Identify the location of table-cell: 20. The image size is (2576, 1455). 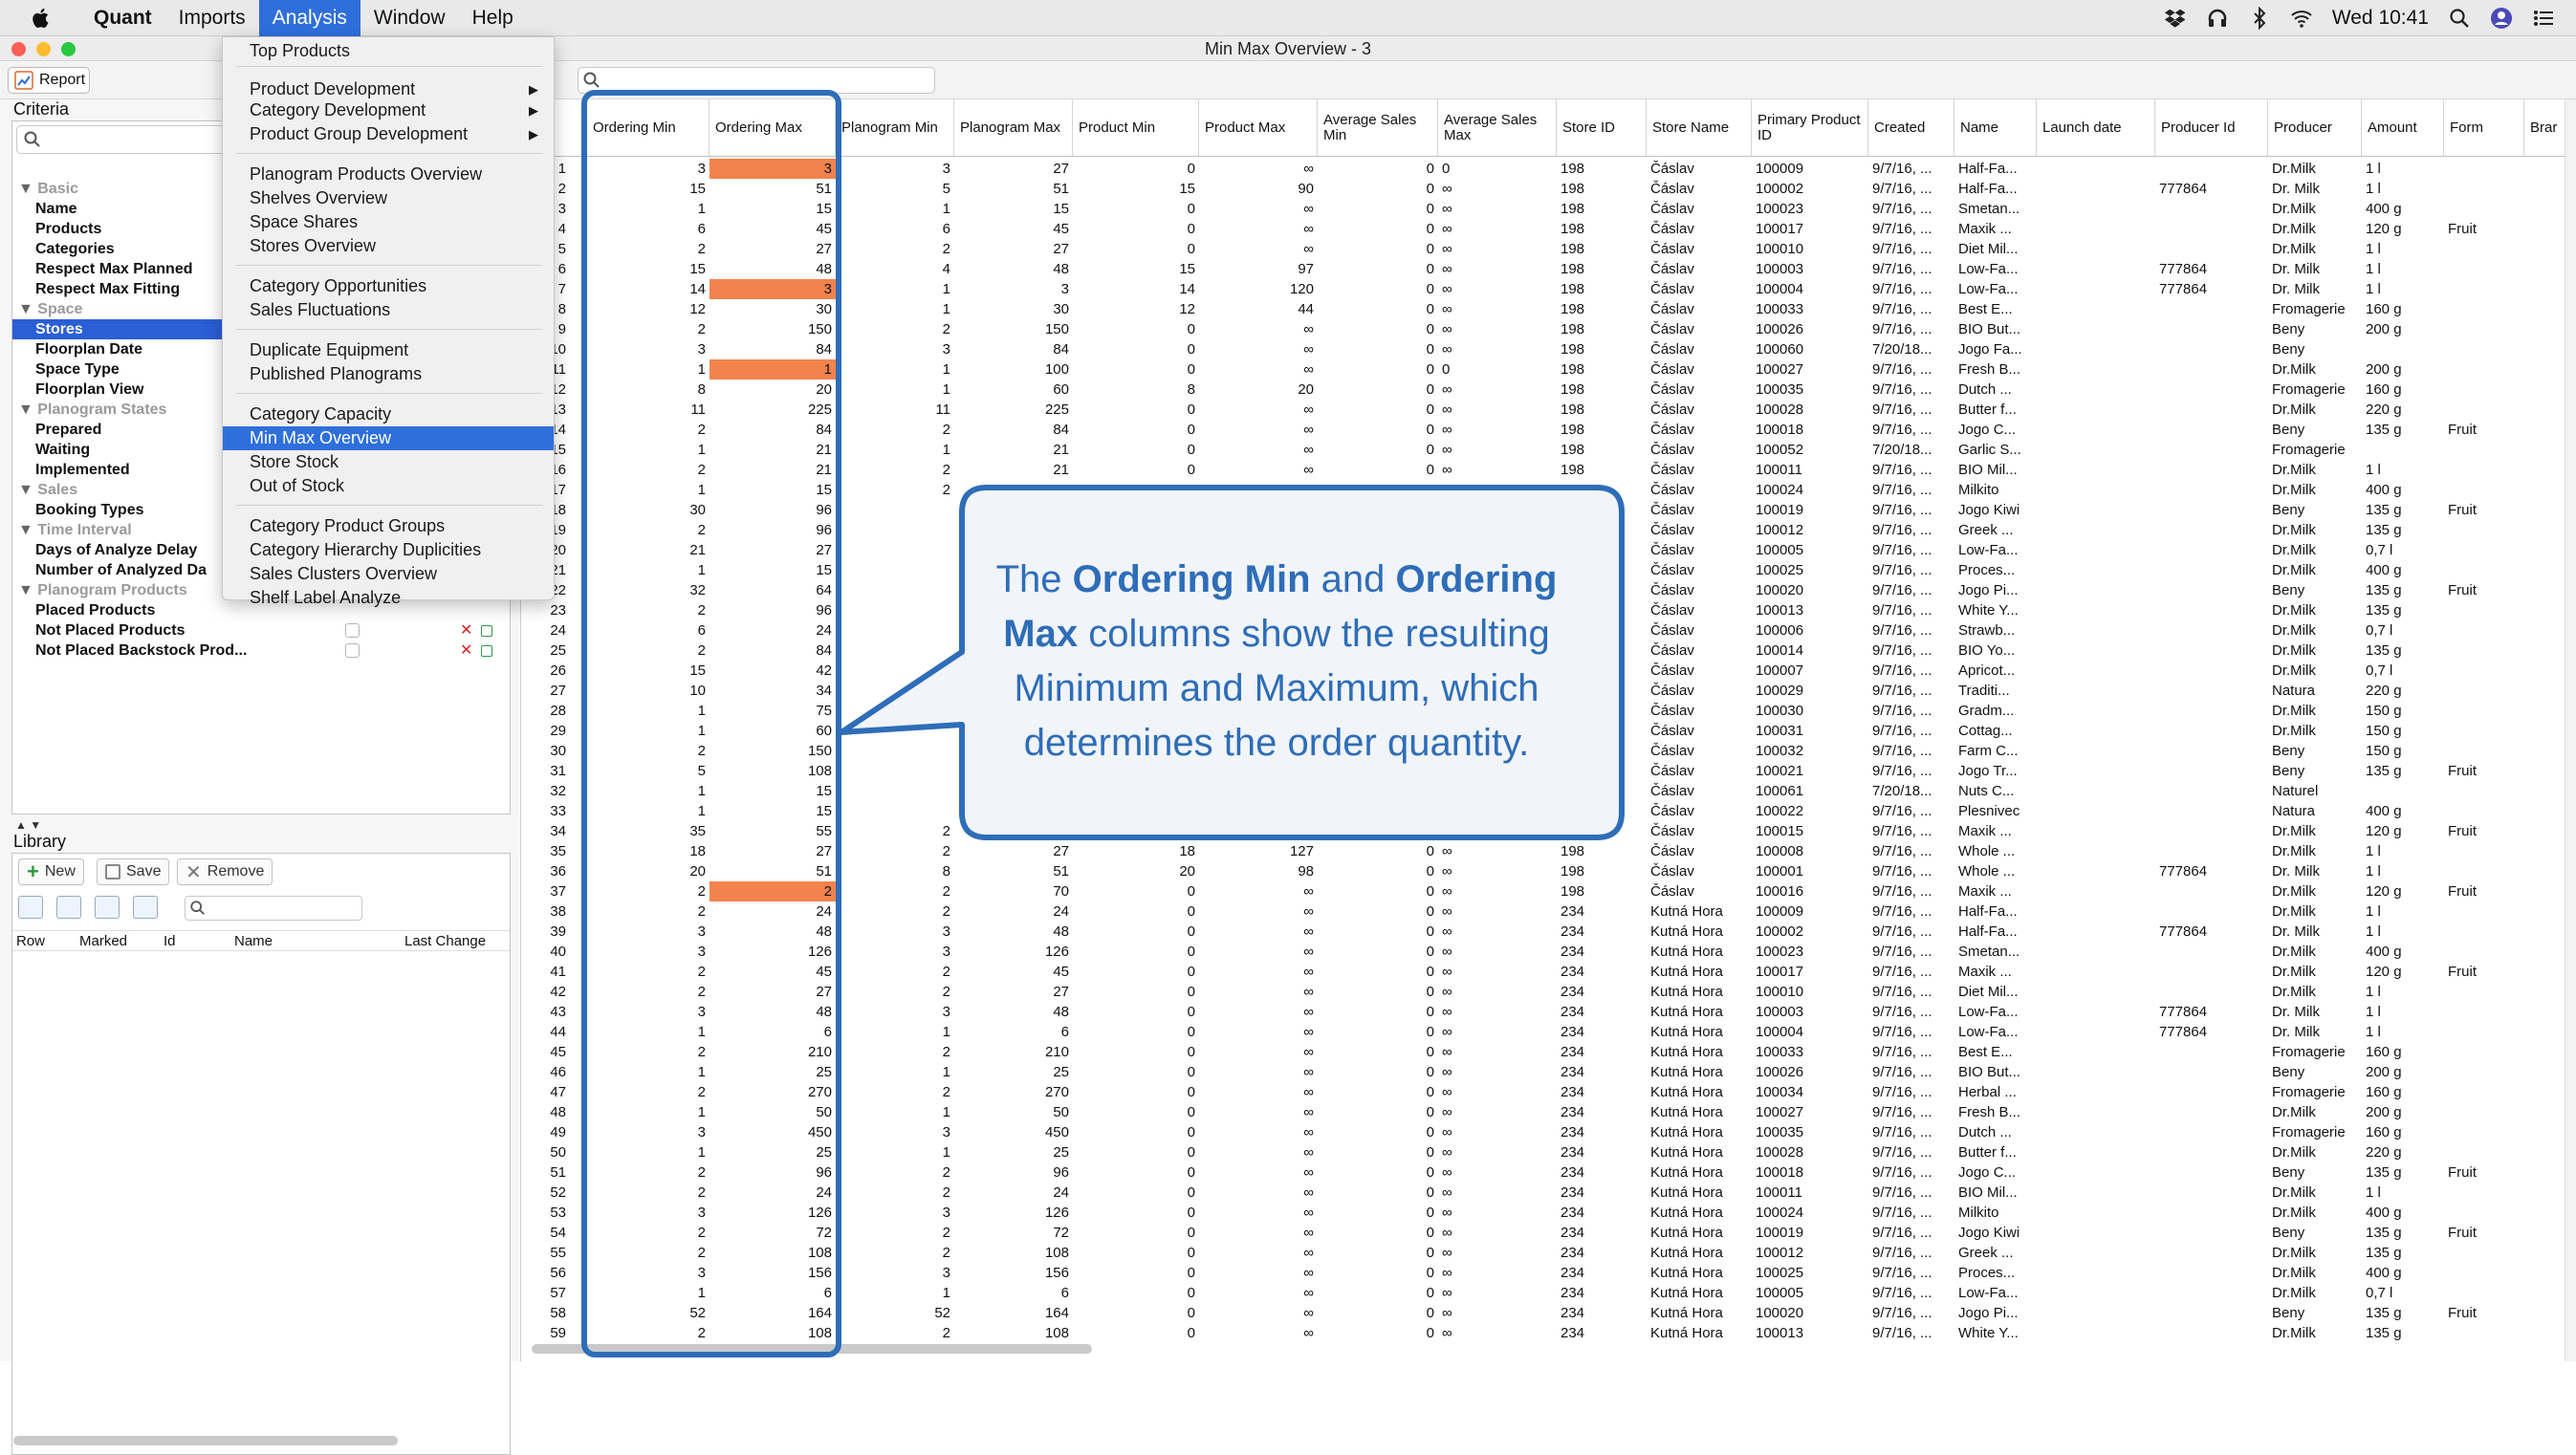
(1258, 390).